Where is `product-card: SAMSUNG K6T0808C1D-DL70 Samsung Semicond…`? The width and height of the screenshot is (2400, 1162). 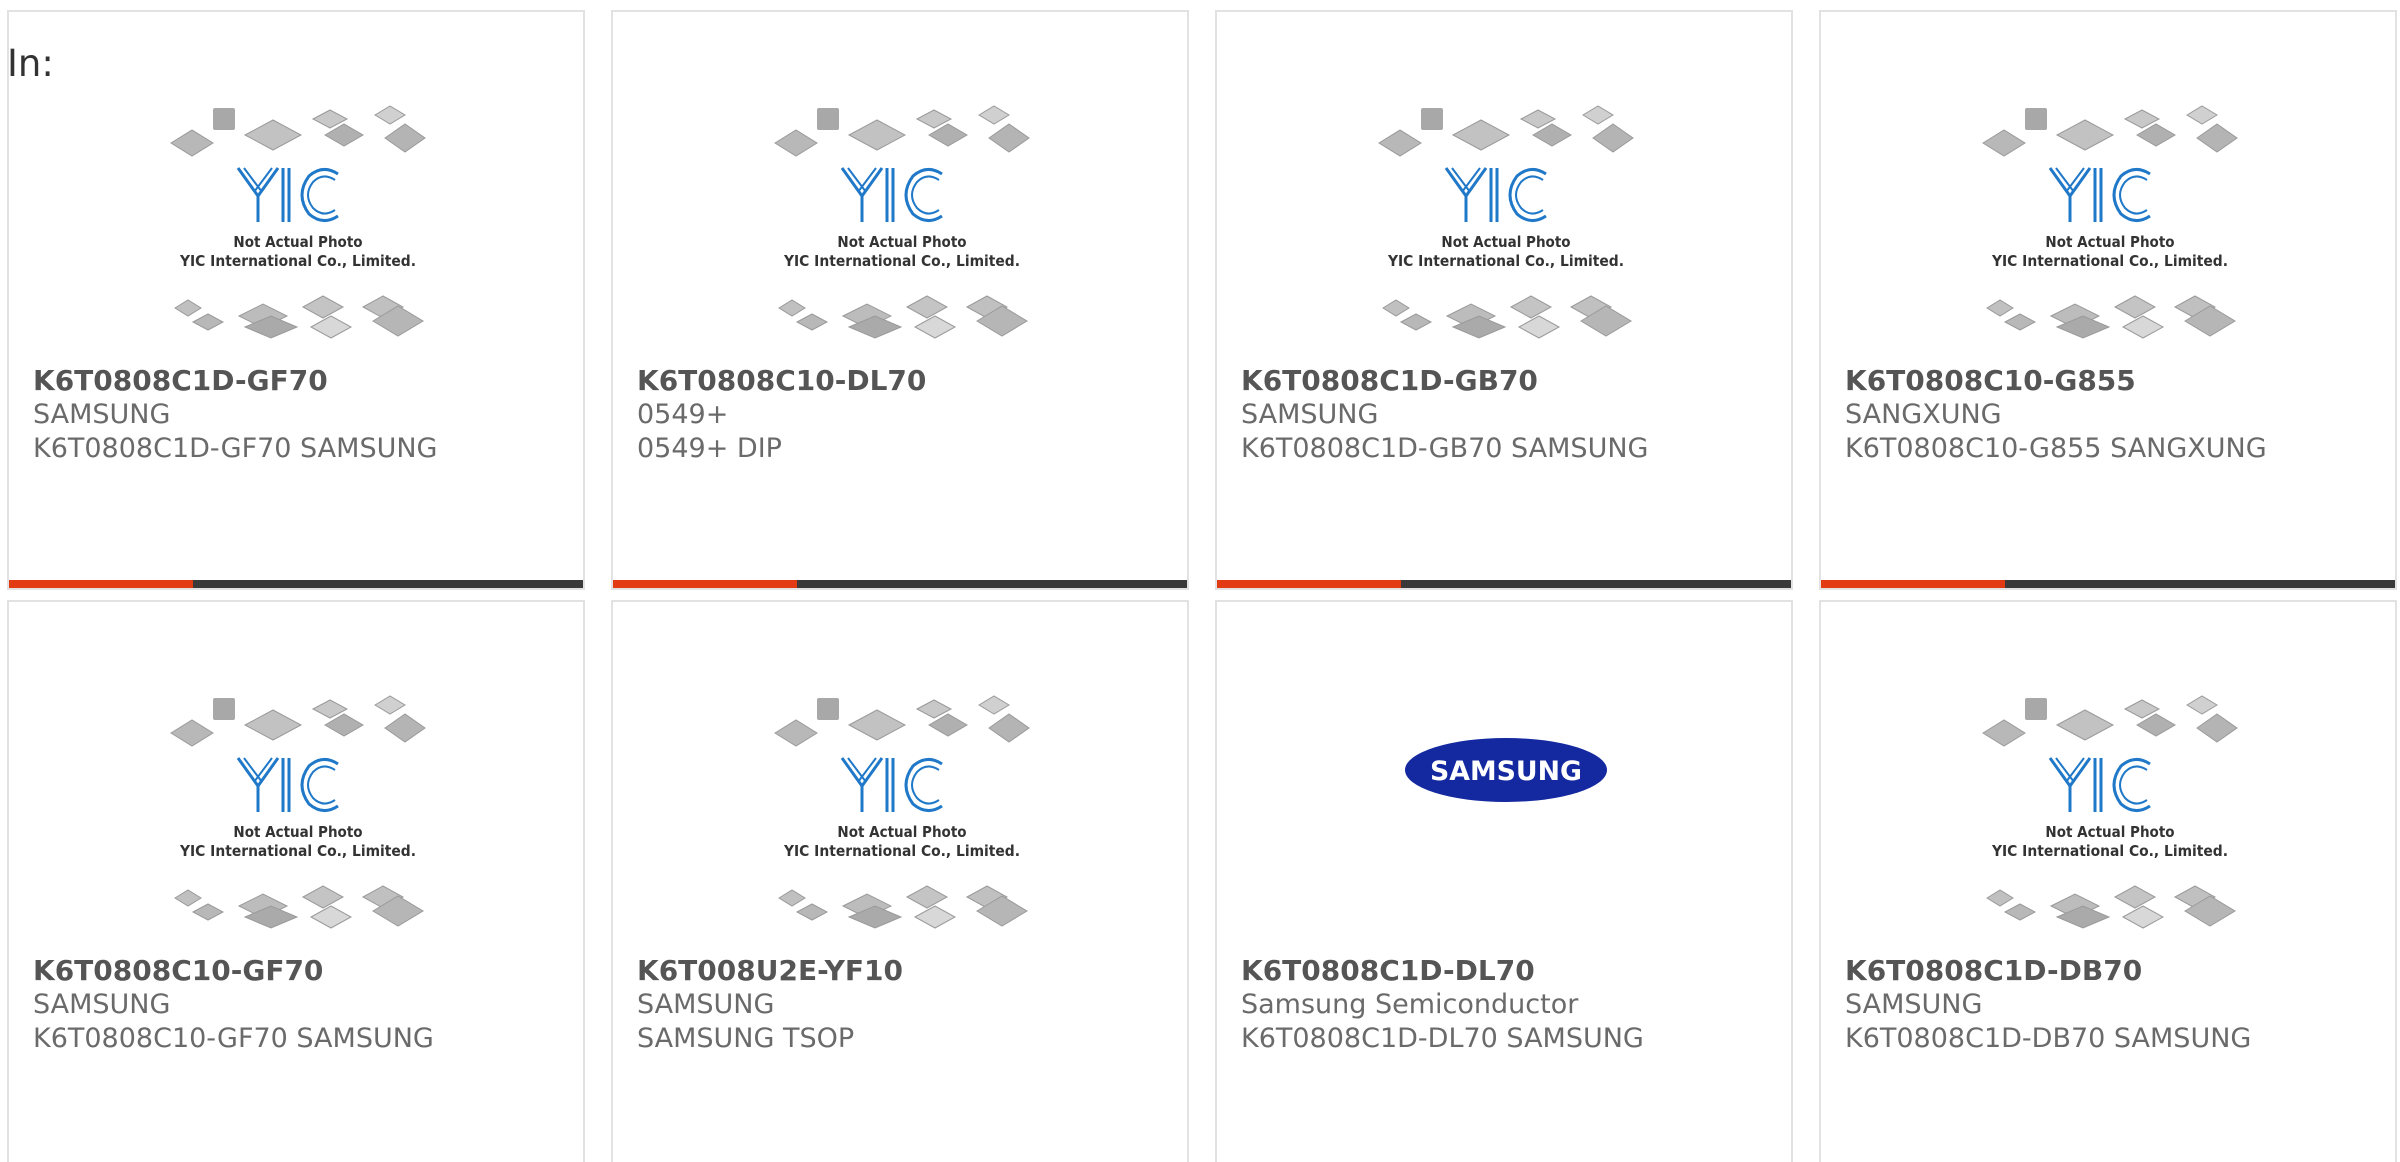
product-card: SAMSUNG K6T0808C1D-DL70 Samsung Semicond… is located at coordinates (1504, 881).